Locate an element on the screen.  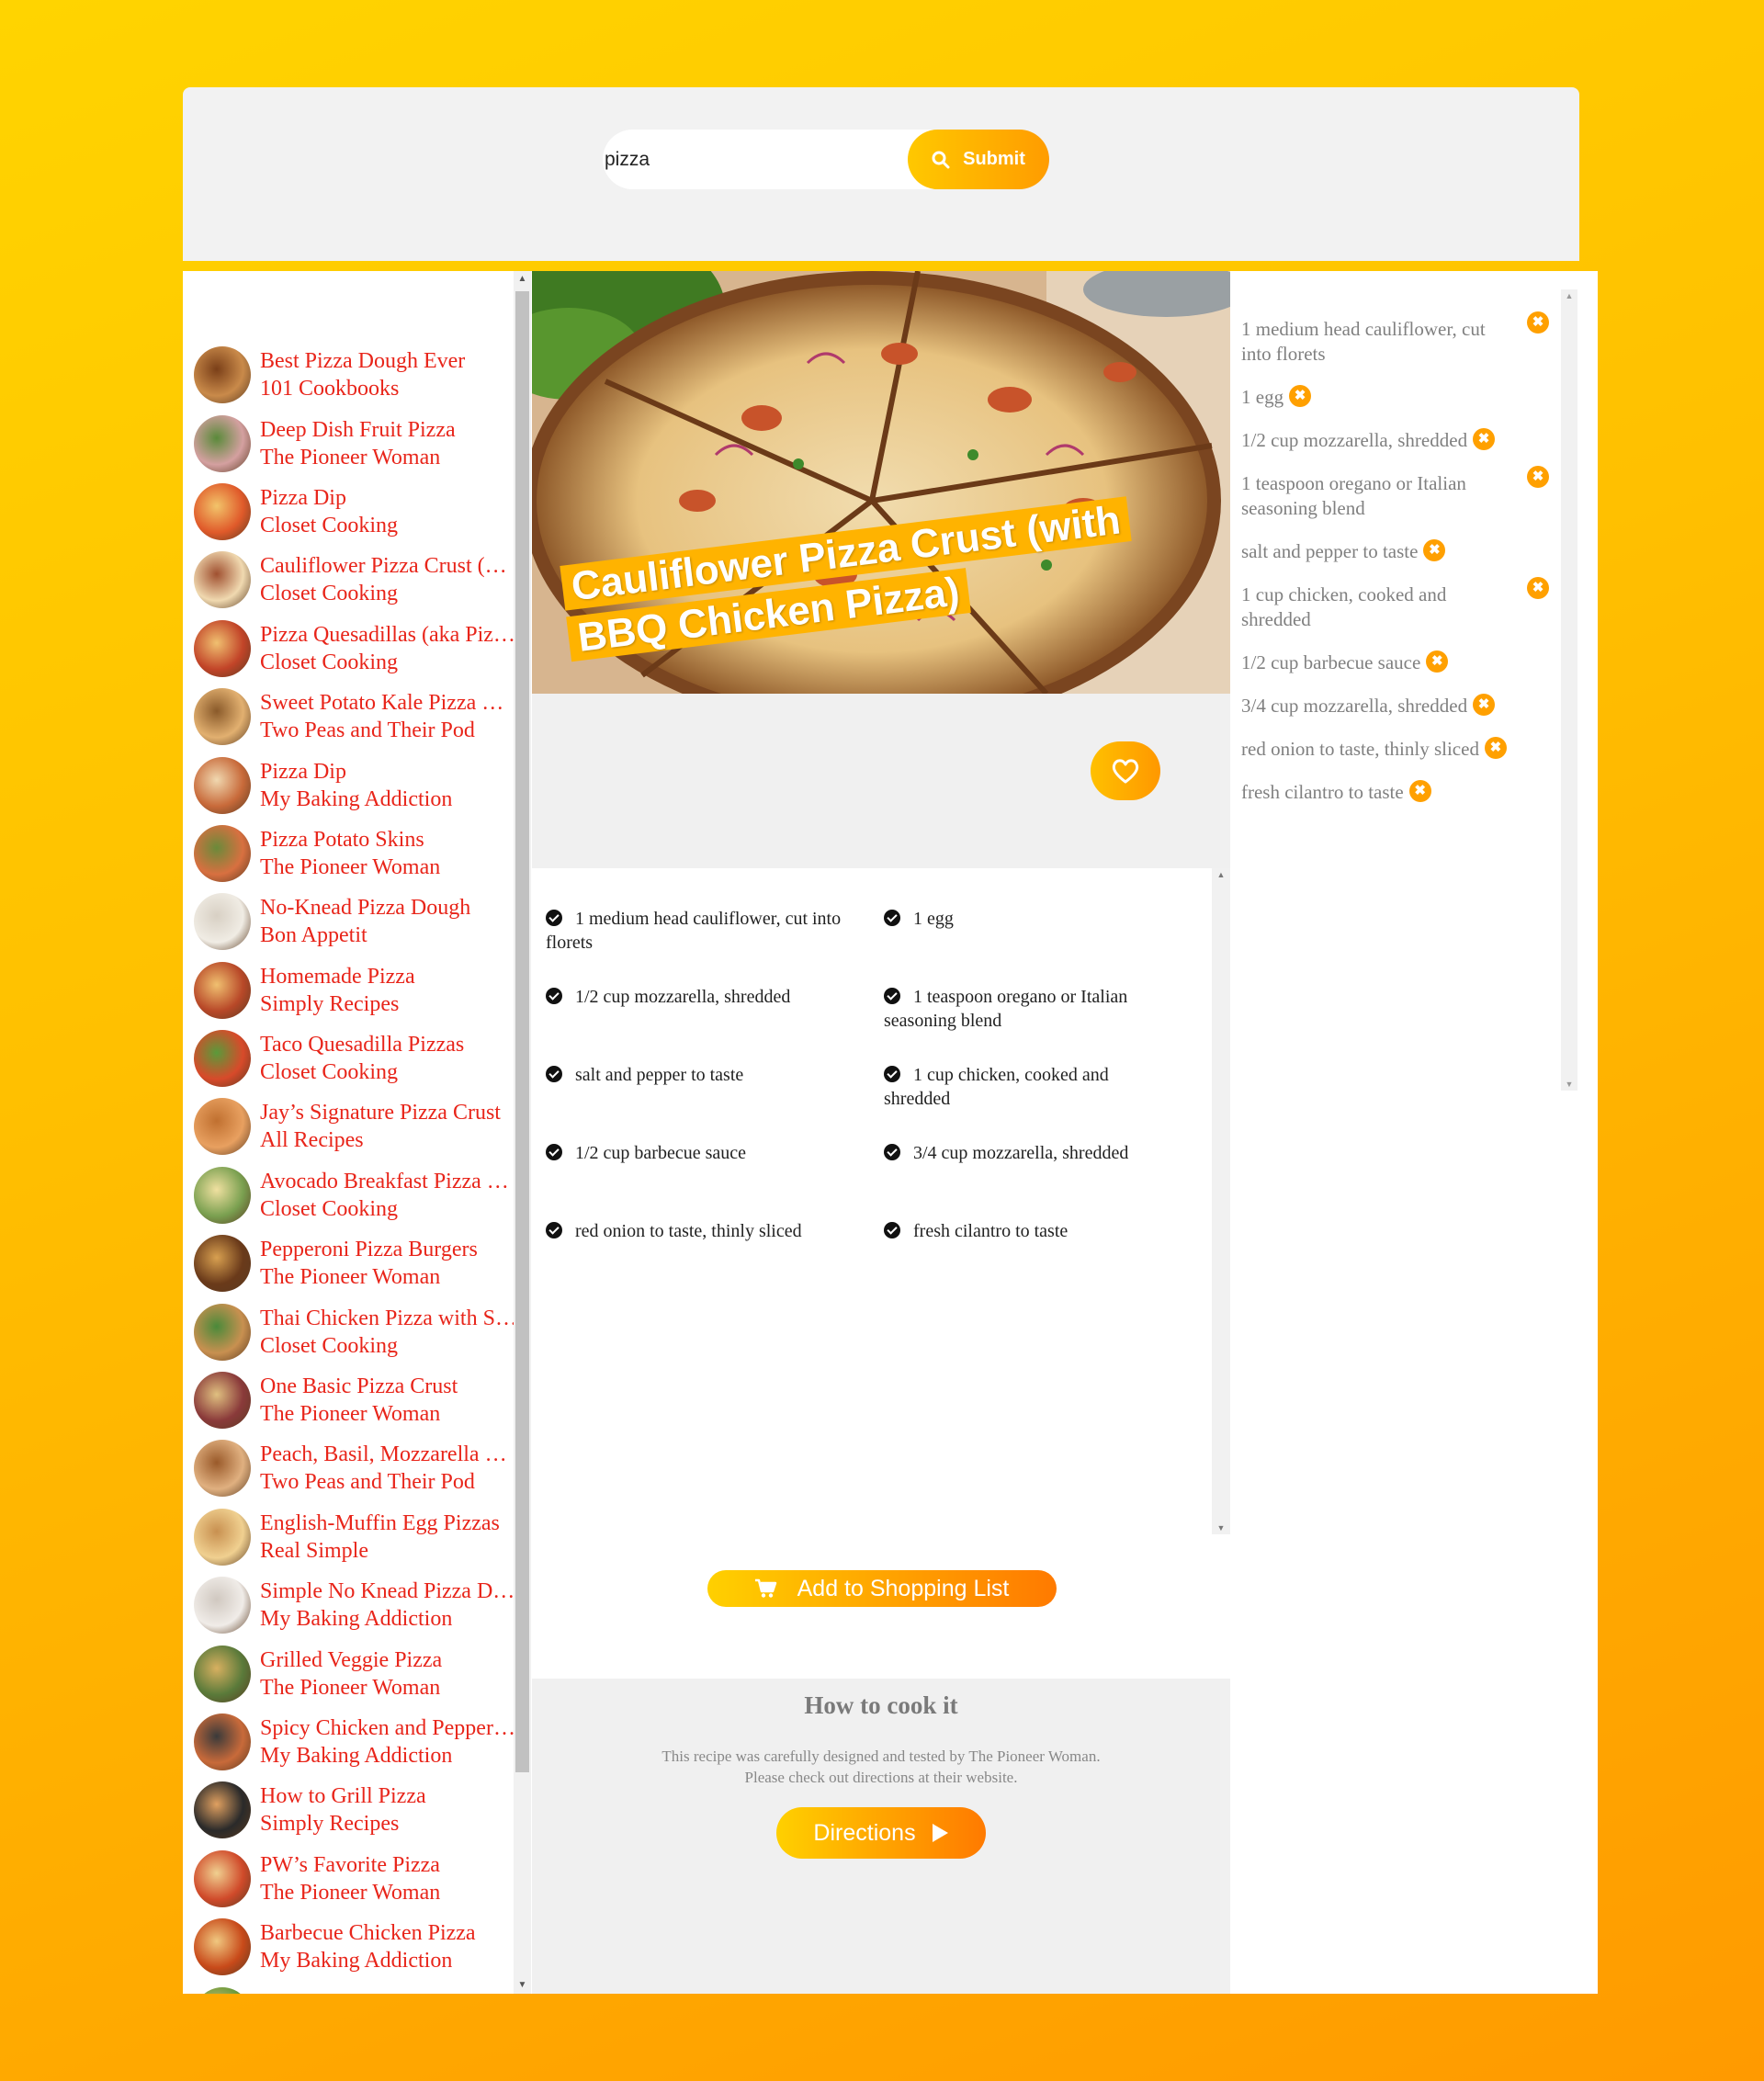
cart-icon is located at coordinates (765, 1588).